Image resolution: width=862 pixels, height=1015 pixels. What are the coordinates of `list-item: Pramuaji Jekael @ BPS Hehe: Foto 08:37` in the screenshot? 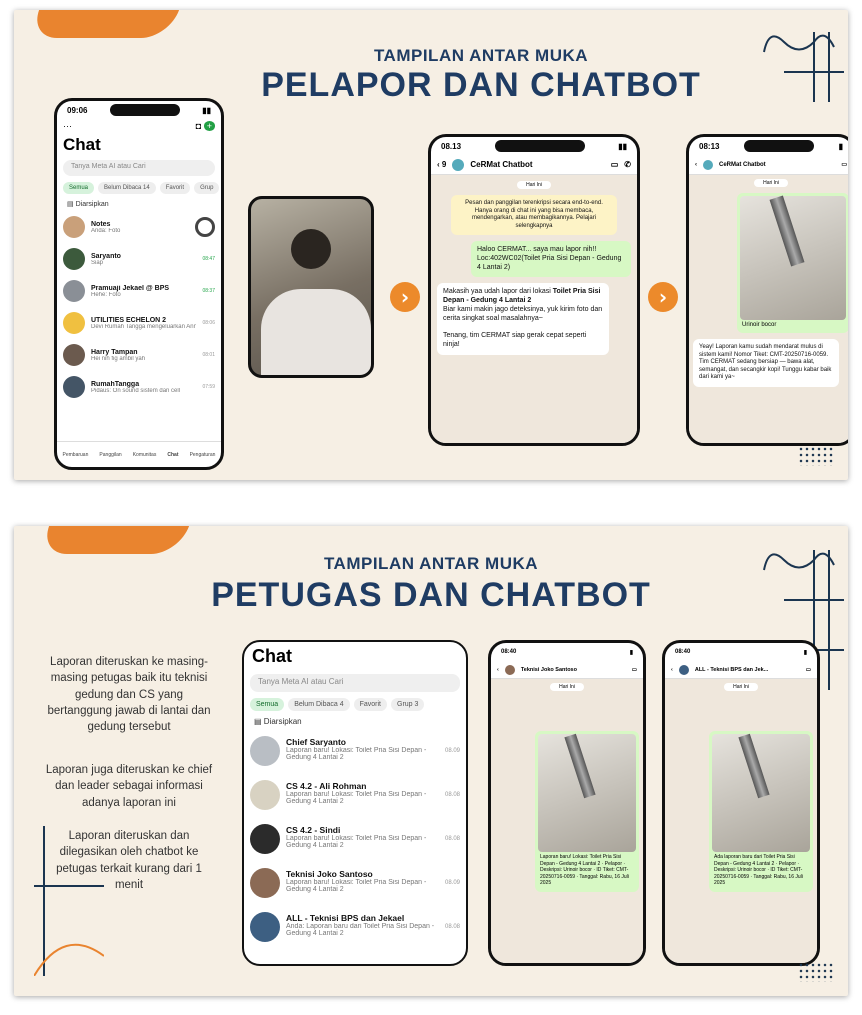 It's located at (139, 291).